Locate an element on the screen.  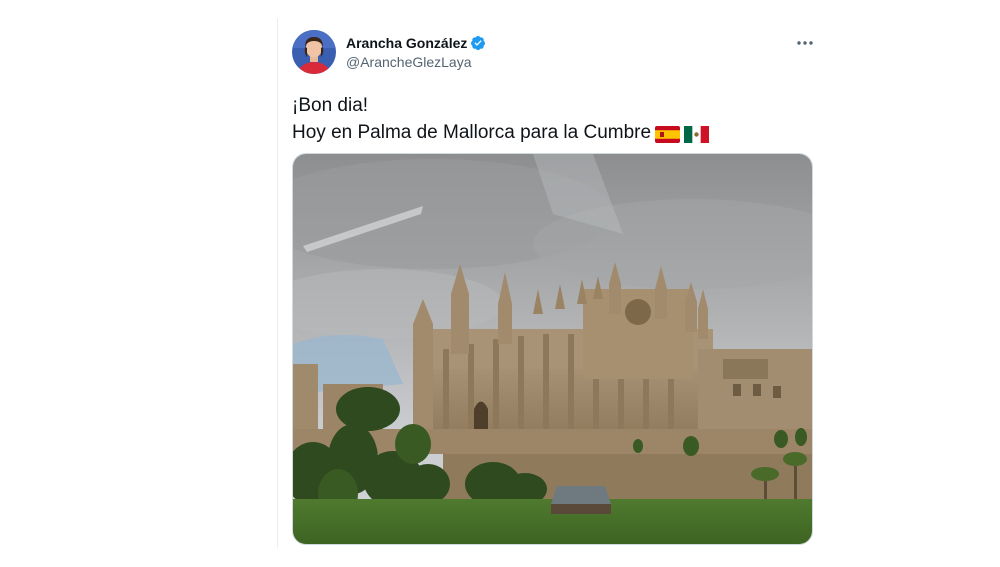
verified-badge-icon is located at coordinates (478, 43).